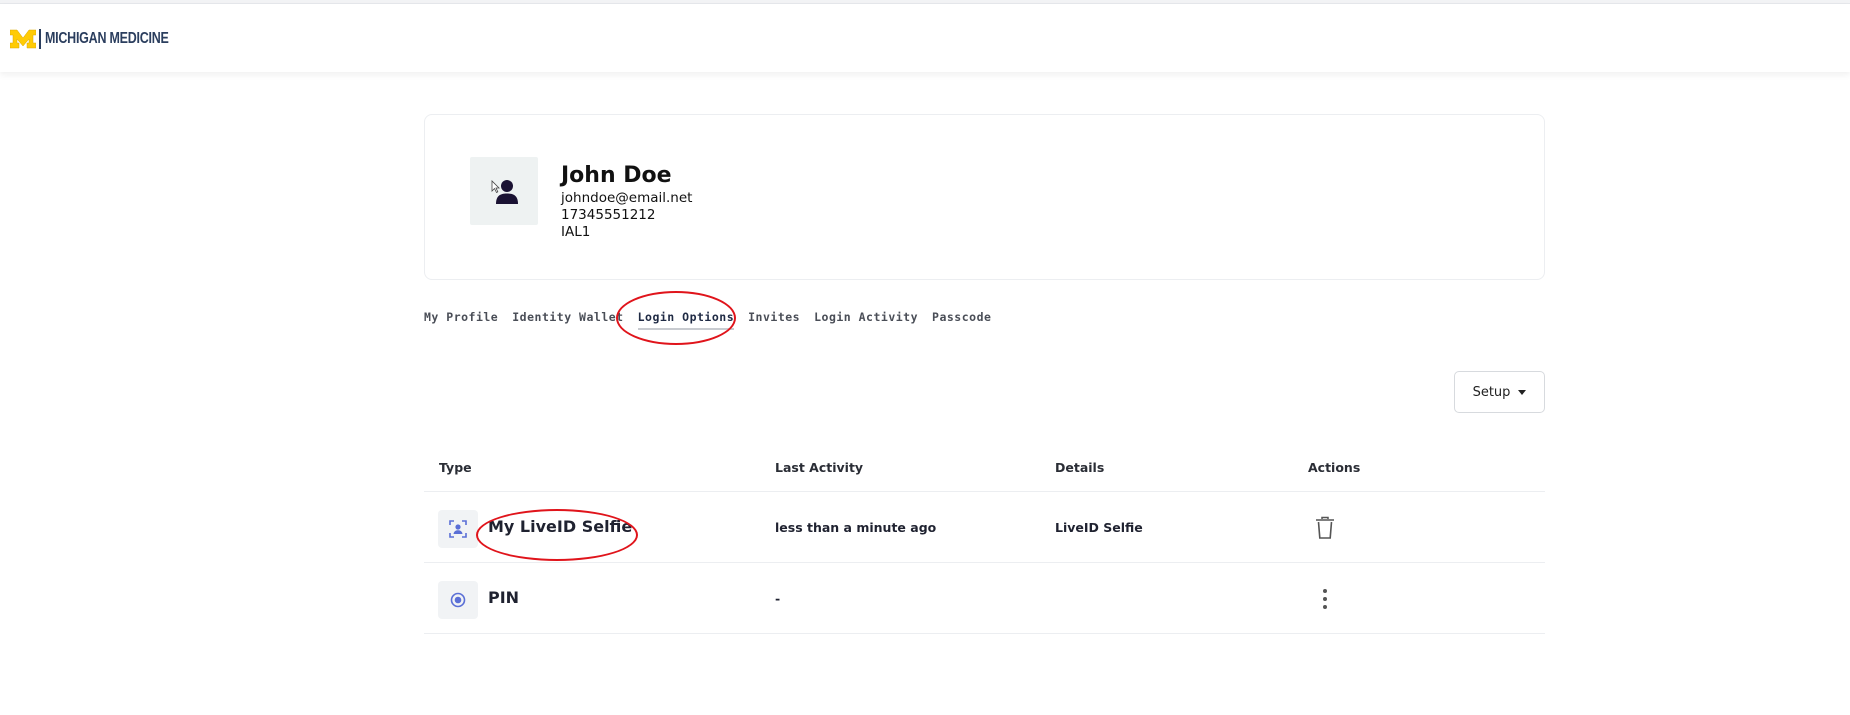 The width and height of the screenshot is (1850, 715). What do you see at coordinates (778, 598) in the screenshot?
I see `last-activity-cell: -` at bounding box center [778, 598].